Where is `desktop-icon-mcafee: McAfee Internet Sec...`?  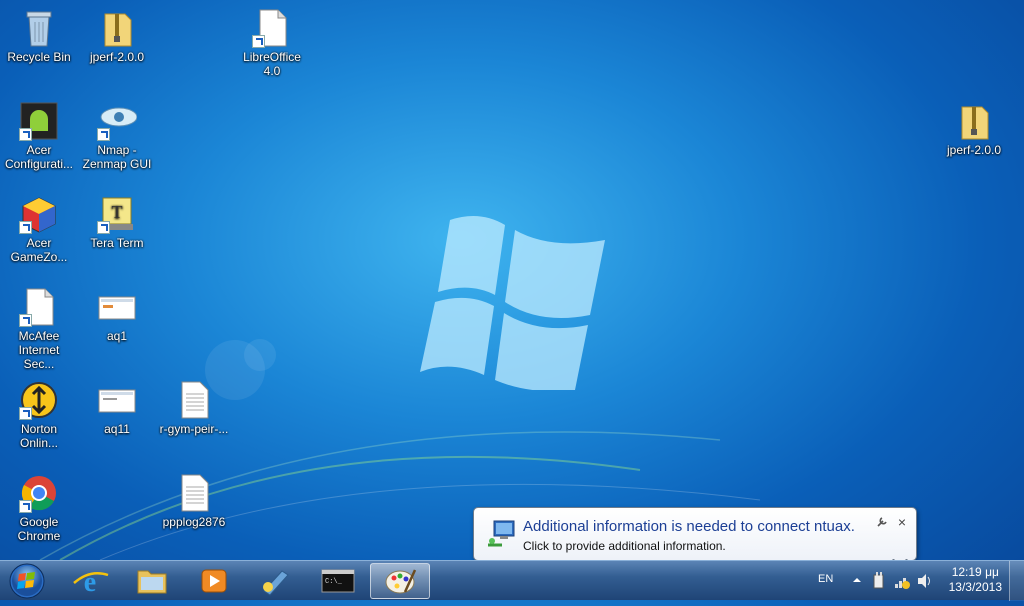
desktop-icon-mcafee: McAfee Internet Sec... is located at coordinates (39, 326).